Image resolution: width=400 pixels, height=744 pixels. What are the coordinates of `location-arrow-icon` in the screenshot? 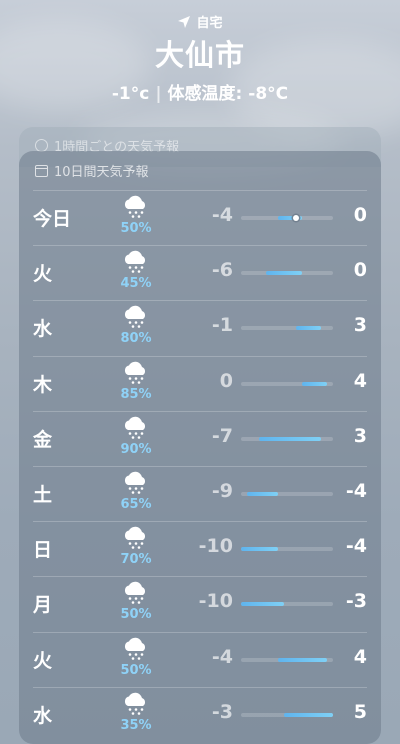 It's located at (184, 21).